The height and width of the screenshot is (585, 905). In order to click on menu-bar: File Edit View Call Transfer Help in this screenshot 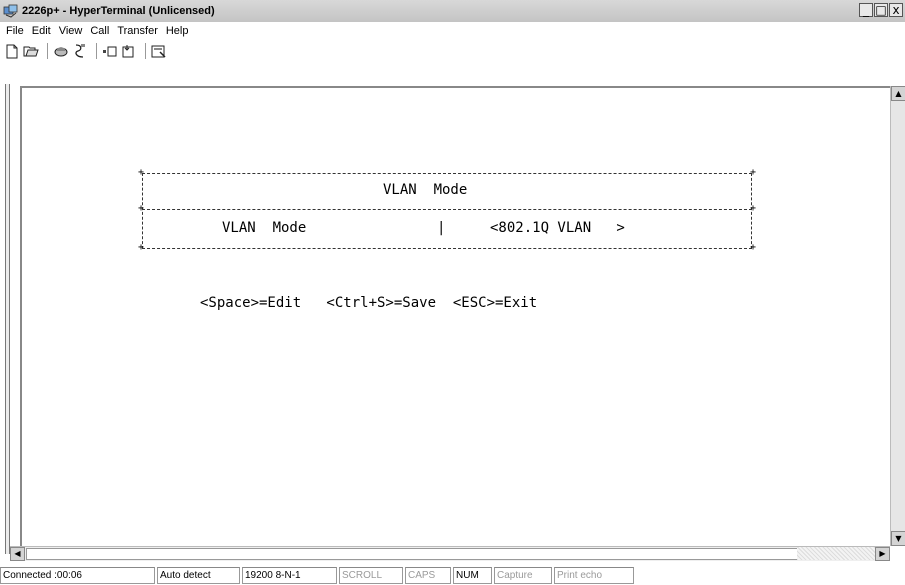, I will do `click(452, 31)`.